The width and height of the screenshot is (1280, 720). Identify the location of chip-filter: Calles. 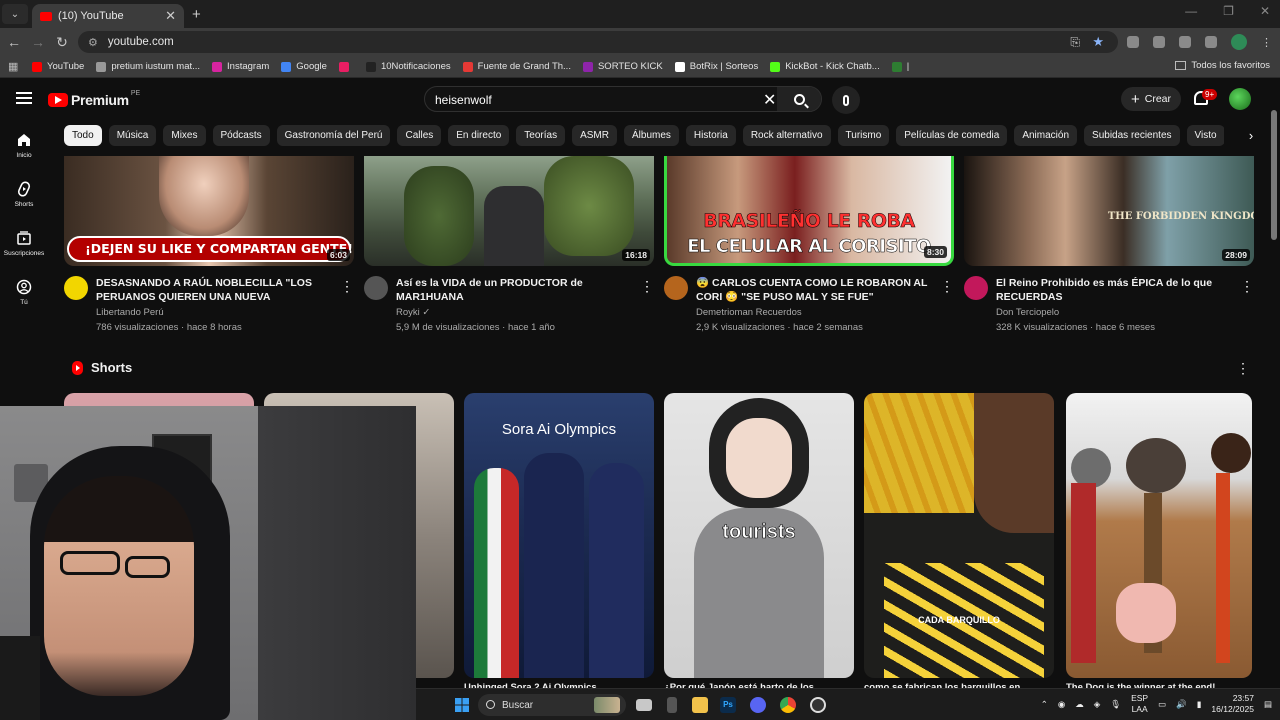
(419, 135).